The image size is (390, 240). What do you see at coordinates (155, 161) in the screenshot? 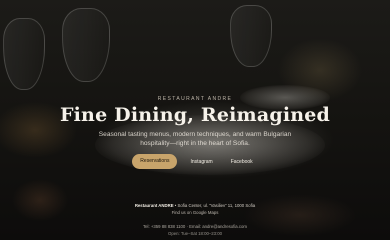
I see `reservations-button: Reservations` at bounding box center [155, 161].